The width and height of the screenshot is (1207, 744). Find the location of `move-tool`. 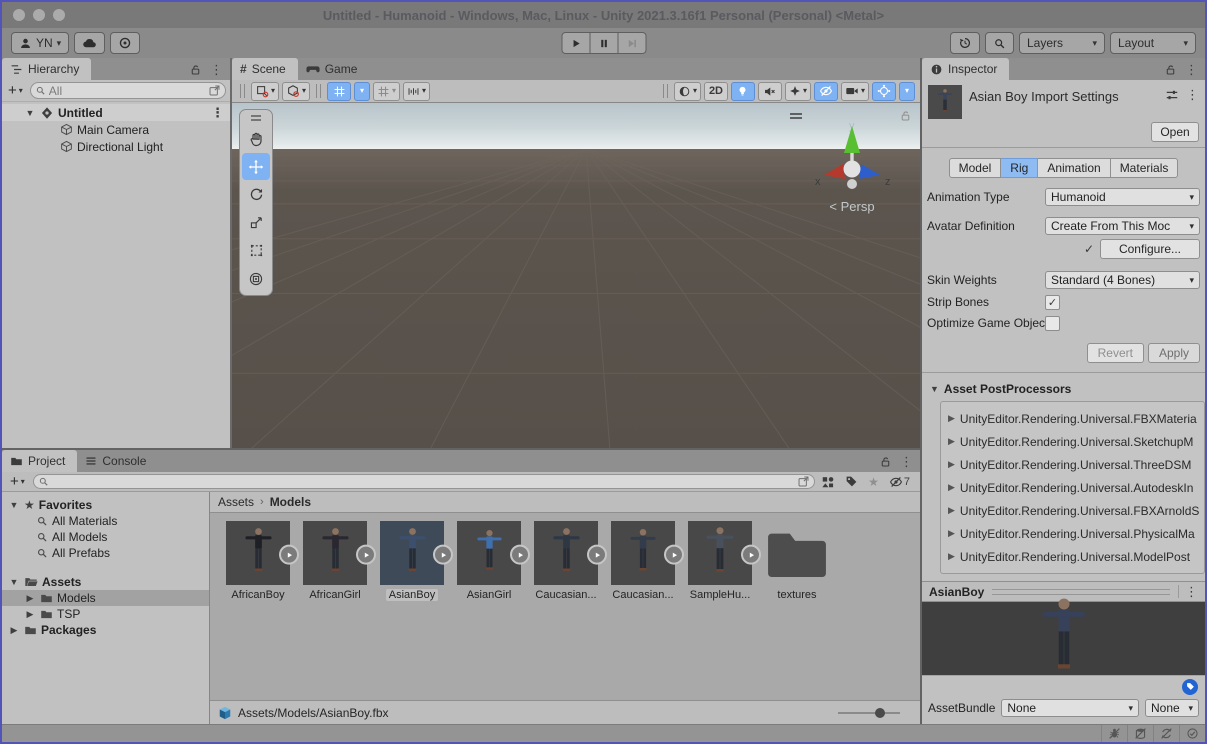

move-tool is located at coordinates (256, 166).